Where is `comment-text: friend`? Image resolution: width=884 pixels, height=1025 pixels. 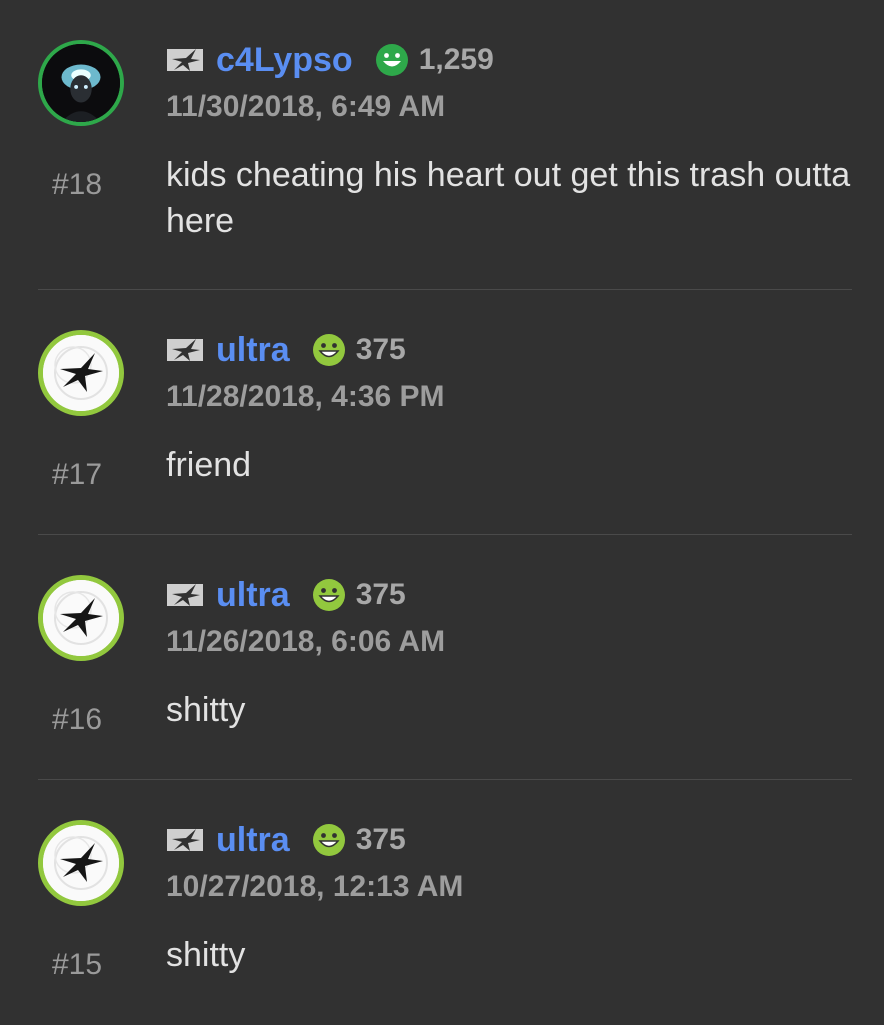 comment-text: friend is located at coordinates (209, 465).